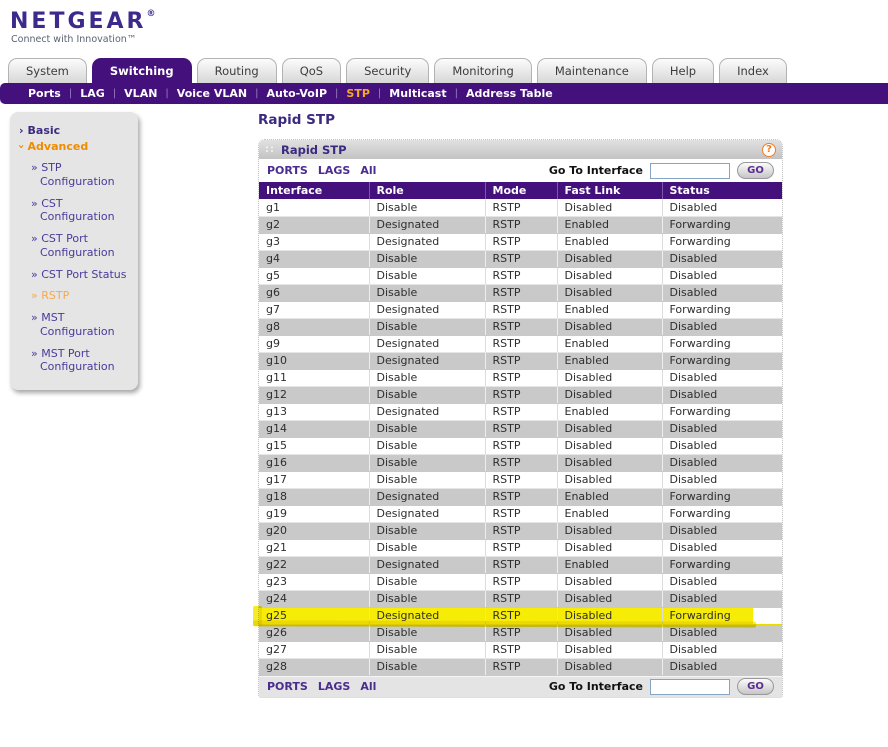 The image size is (888, 747). Describe the element at coordinates (82, 246) in the screenshot. I see `sidebar-item-cst-port-configuration: » CST Port Configuration` at that location.